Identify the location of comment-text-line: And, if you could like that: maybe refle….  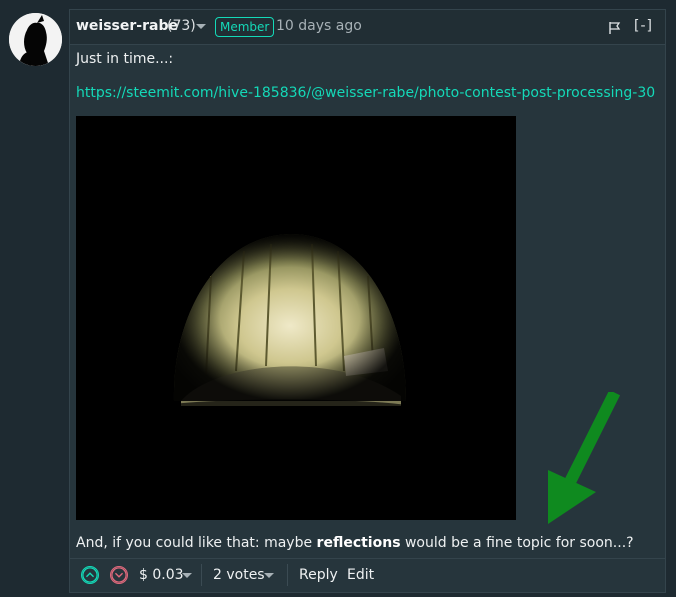
(355, 543).